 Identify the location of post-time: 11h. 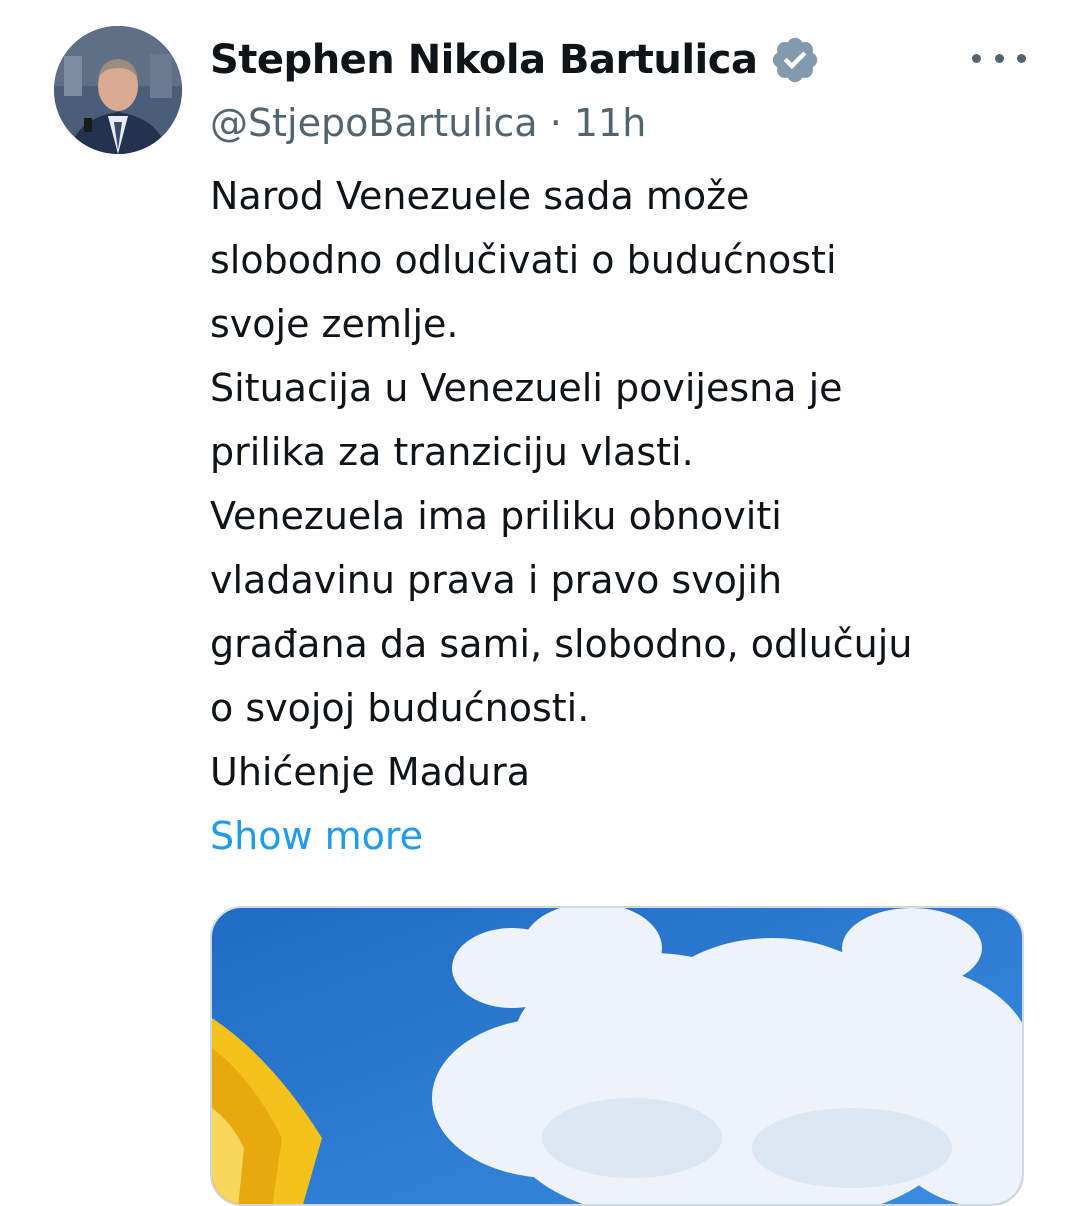
(610, 123).